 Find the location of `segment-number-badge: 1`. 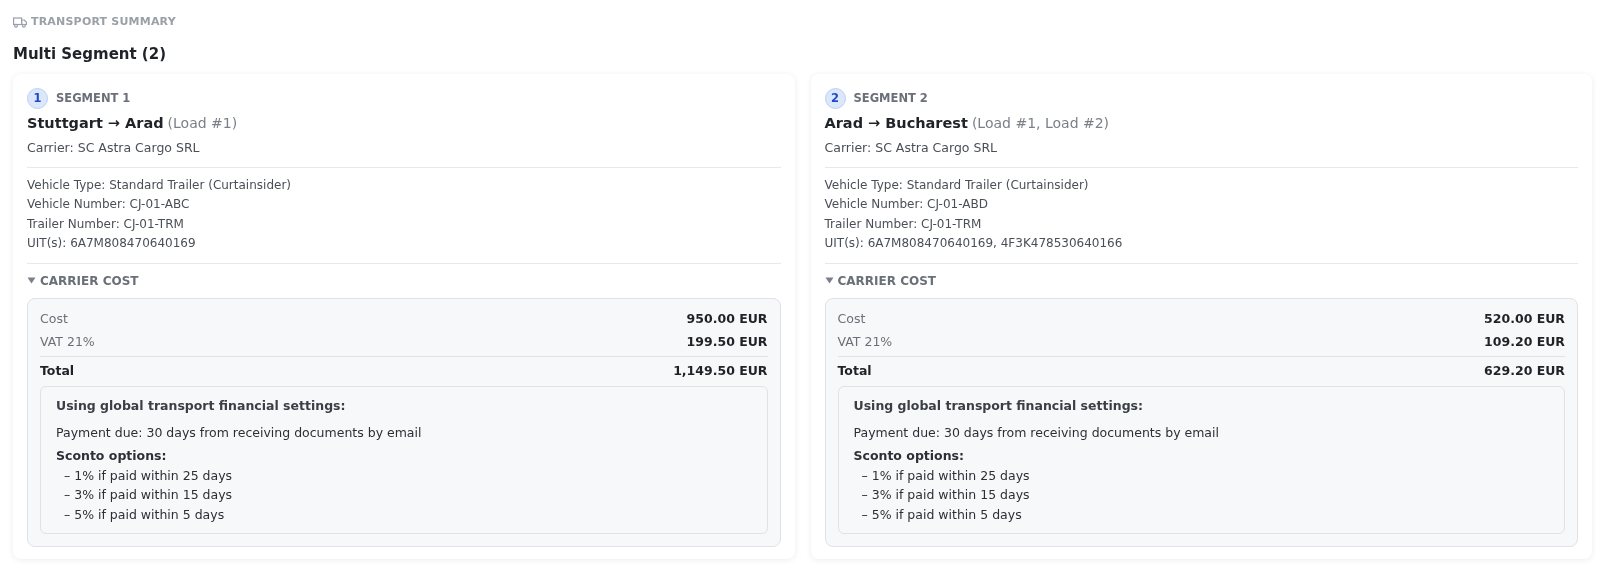

segment-number-badge: 1 is located at coordinates (37, 98).